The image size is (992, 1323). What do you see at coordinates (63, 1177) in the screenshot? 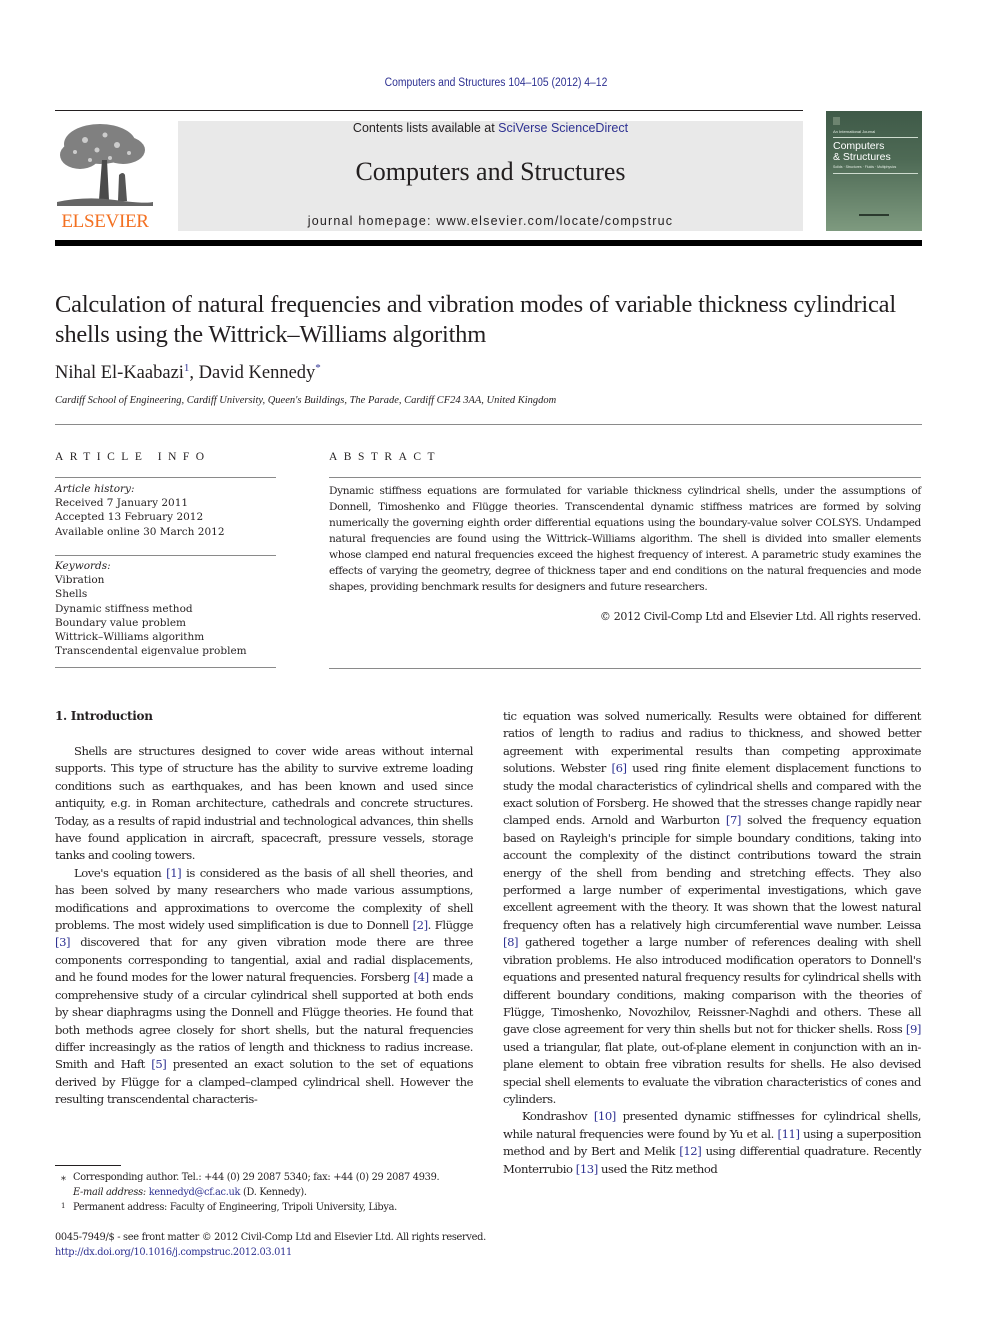
I see `footnote-mark: ⁎` at bounding box center [63, 1177].